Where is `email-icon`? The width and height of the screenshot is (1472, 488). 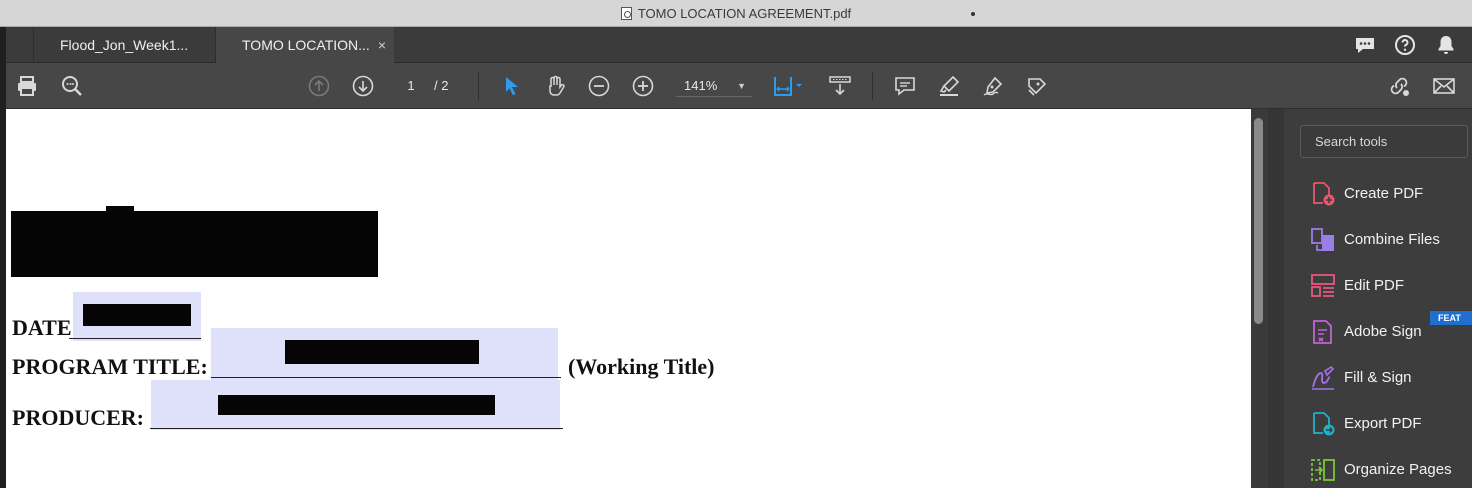
email-icon is located at coordinates (1444, 86).